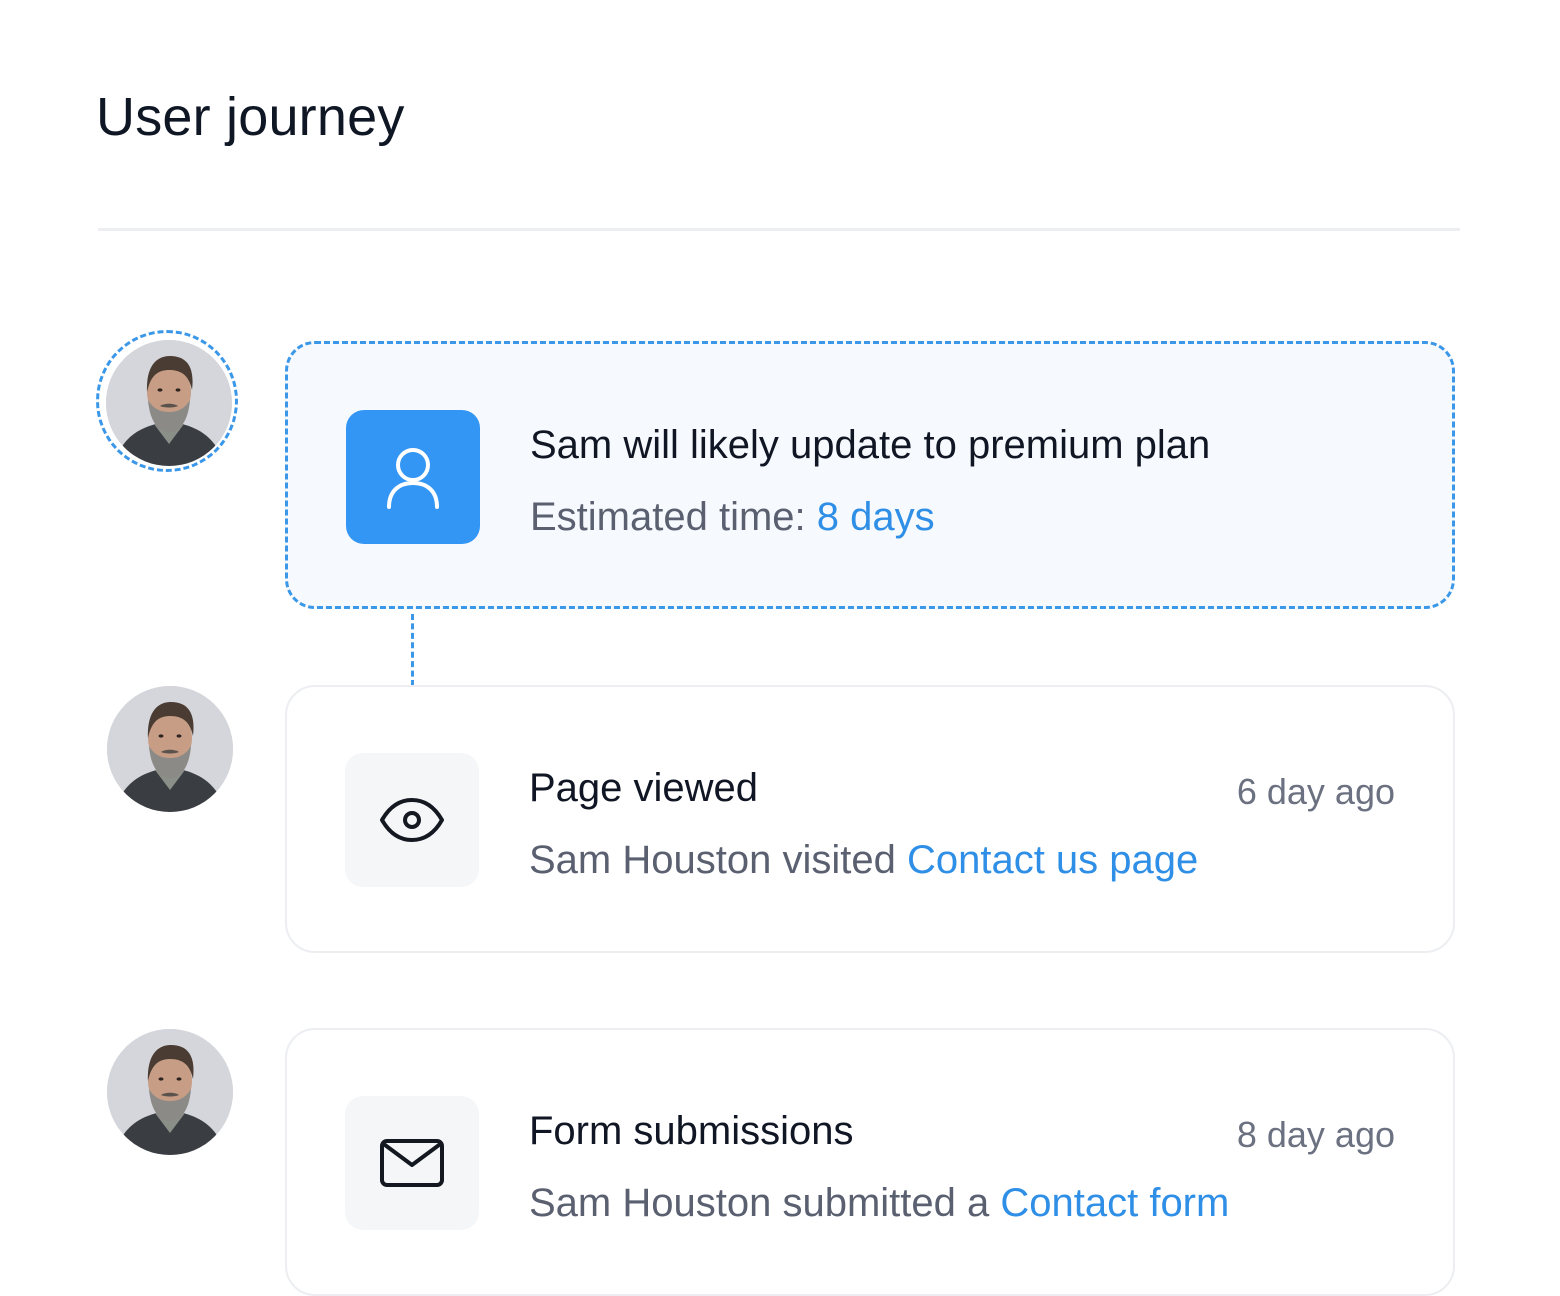 The image size is (1560, 1296). I want to click on prediction-subtitle-label: Estimated time:, so click(673, 517).